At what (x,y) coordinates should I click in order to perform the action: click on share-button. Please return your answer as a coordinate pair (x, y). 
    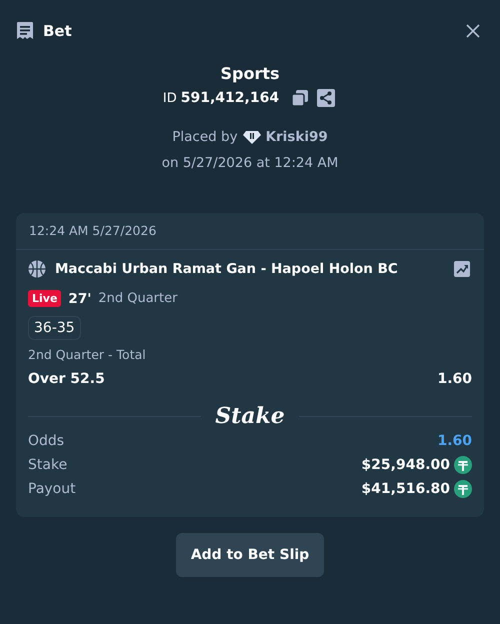
    Looking at the image, I should click on (326, 98).